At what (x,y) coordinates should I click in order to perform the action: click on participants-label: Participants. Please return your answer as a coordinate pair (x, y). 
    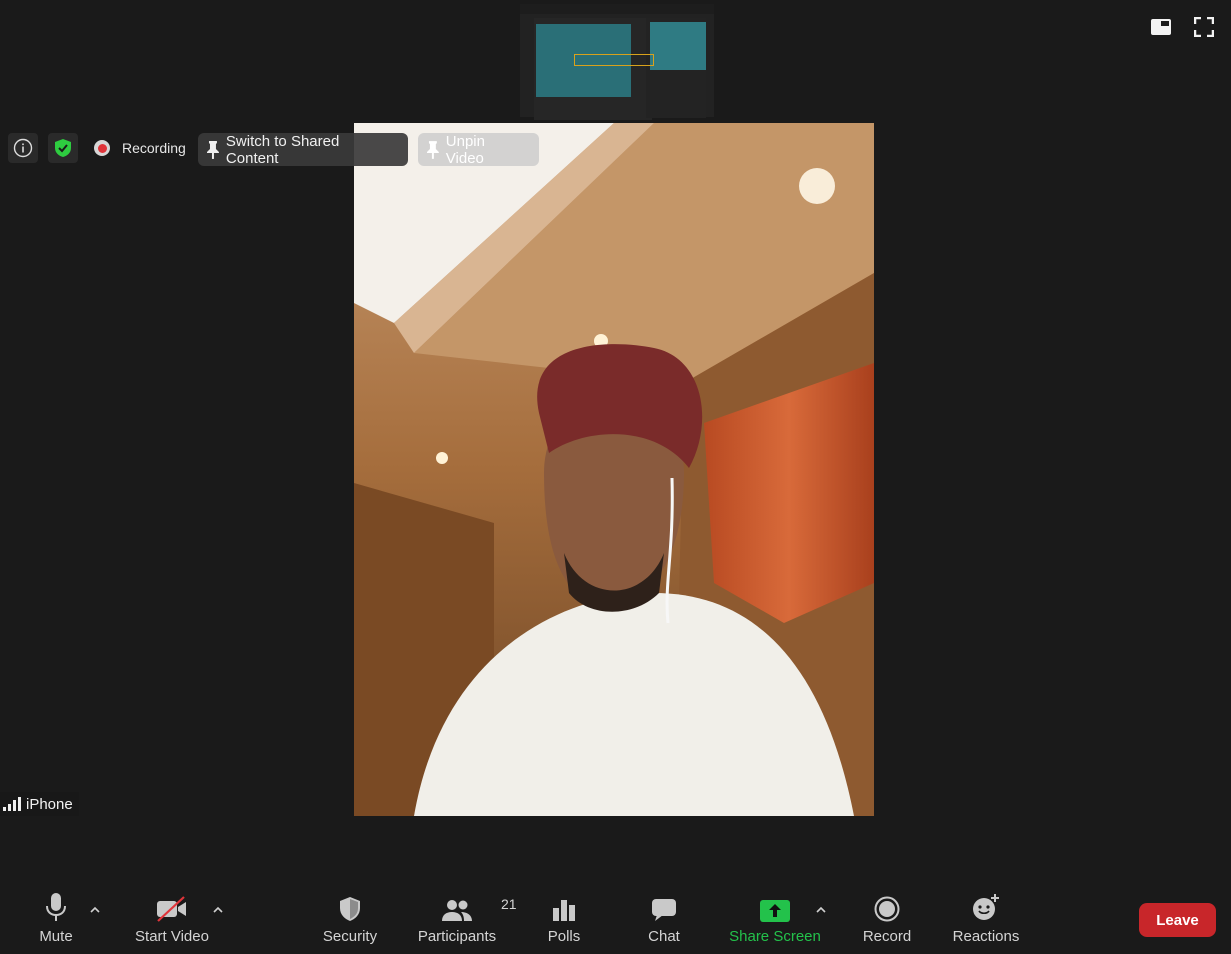
    Looking at the image, I should click on (457, 936).